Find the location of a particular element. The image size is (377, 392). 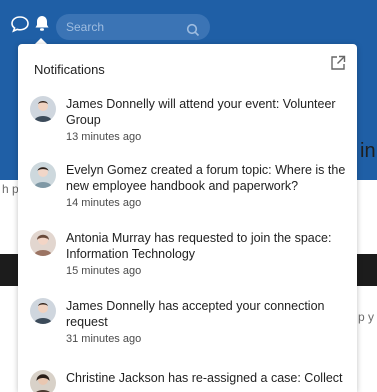

bell-icon is located at coordinates (42, 24).